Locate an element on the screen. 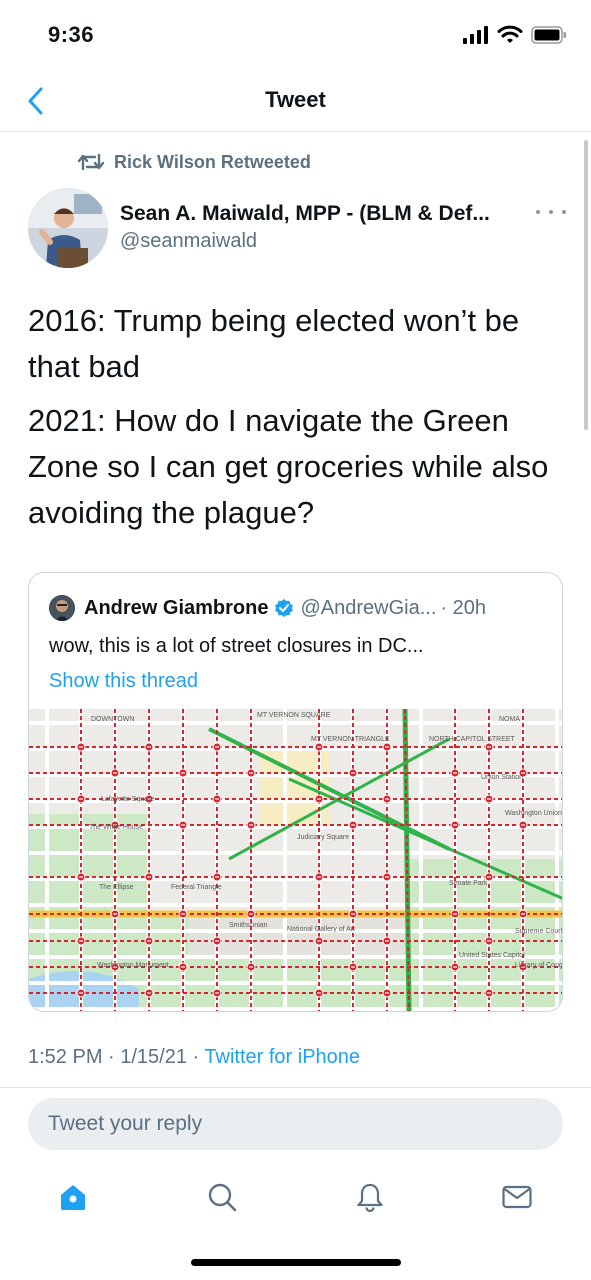 This screenshot has width=591, height=1280. svg-text: DOWNTOWN is located at coordinates (112, 719).